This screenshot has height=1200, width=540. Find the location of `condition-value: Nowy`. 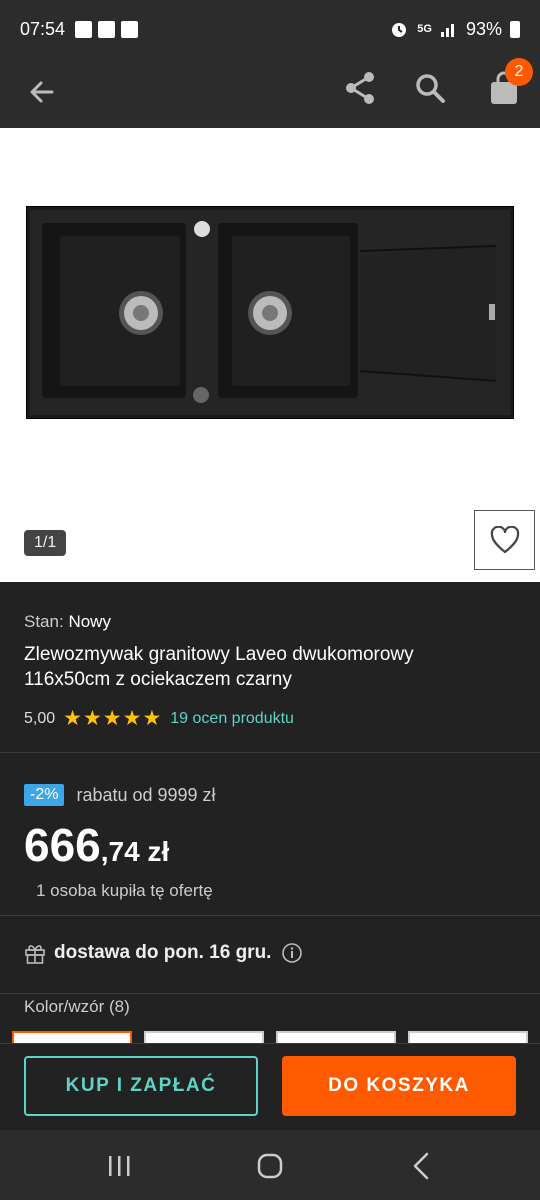

condition-value: Nowy is located at coordinates (89, 621).